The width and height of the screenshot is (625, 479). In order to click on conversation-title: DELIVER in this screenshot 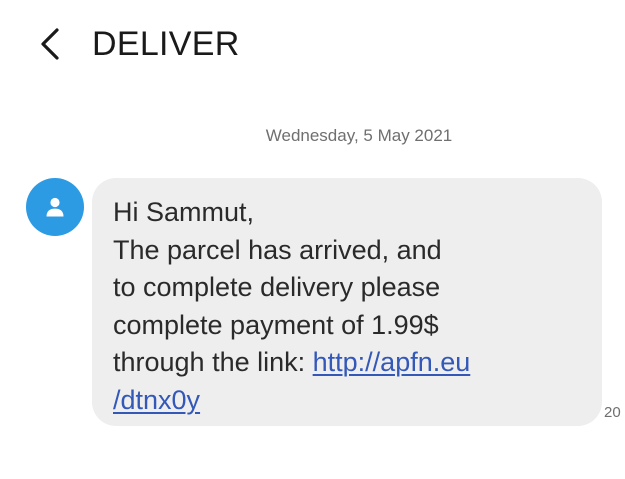, I will do `click(166, 44)`.